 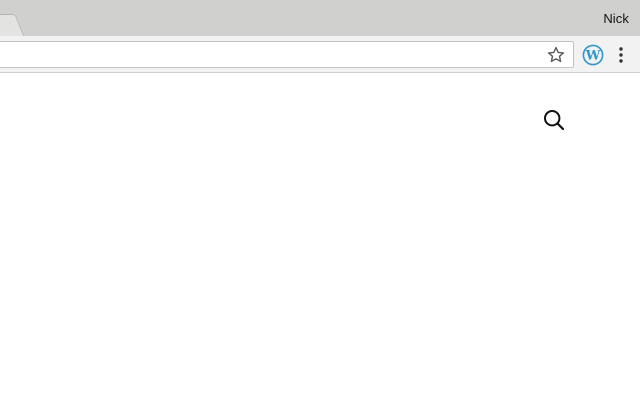 What do you see at coordinates (287, 54) in the screenshot?
I see `address-bar` at bounding box center [287, 54].